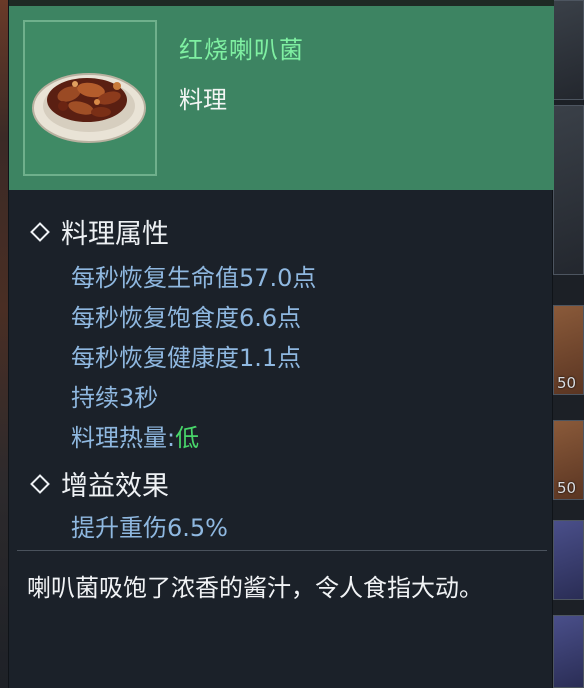 The height and width of the screenshot is (688, 584). What do you see at coordinates (194, 278) in the screenshot?
I see `attribute-line: 每秒恢复生命值57.0点` at bounding box center [194, 278].